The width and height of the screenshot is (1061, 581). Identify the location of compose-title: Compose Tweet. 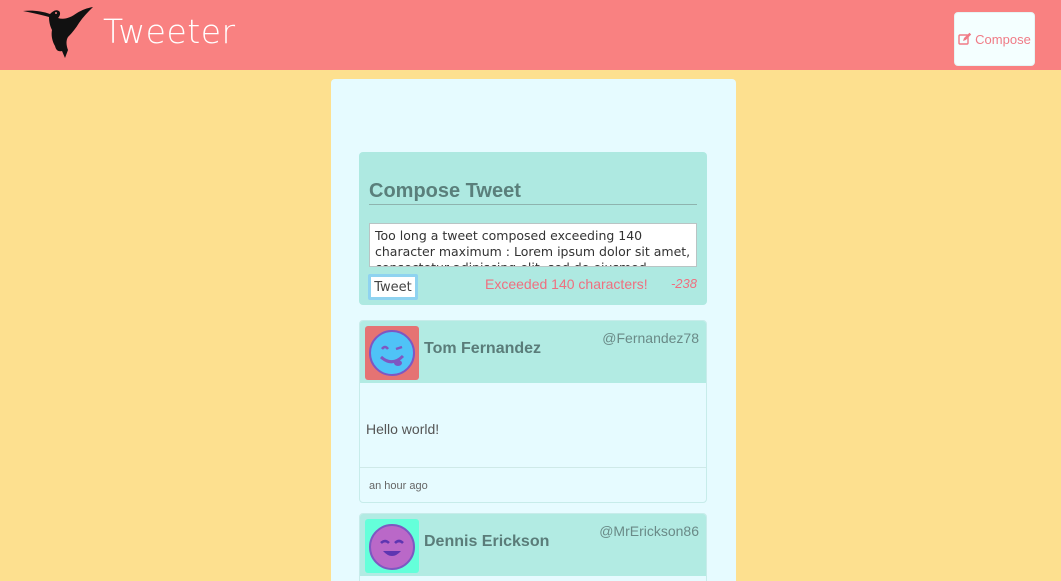
(533, 192).